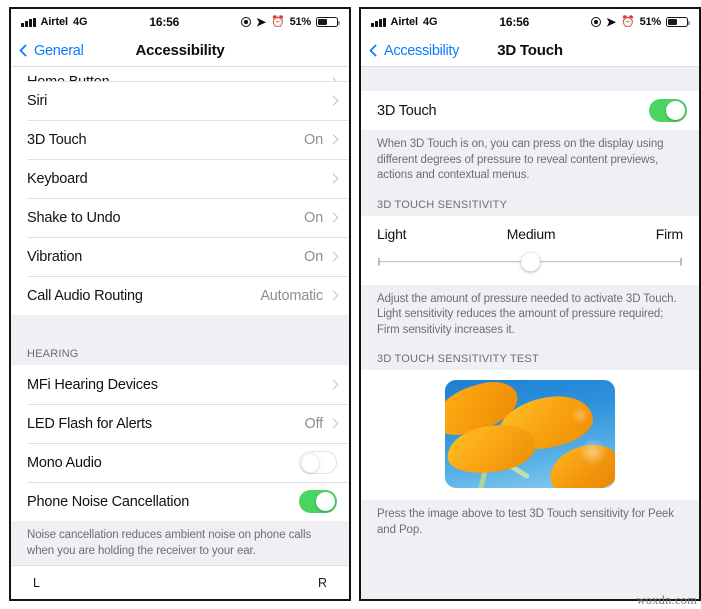  I want to click on slider-min-label: Light, so click(392, 233).